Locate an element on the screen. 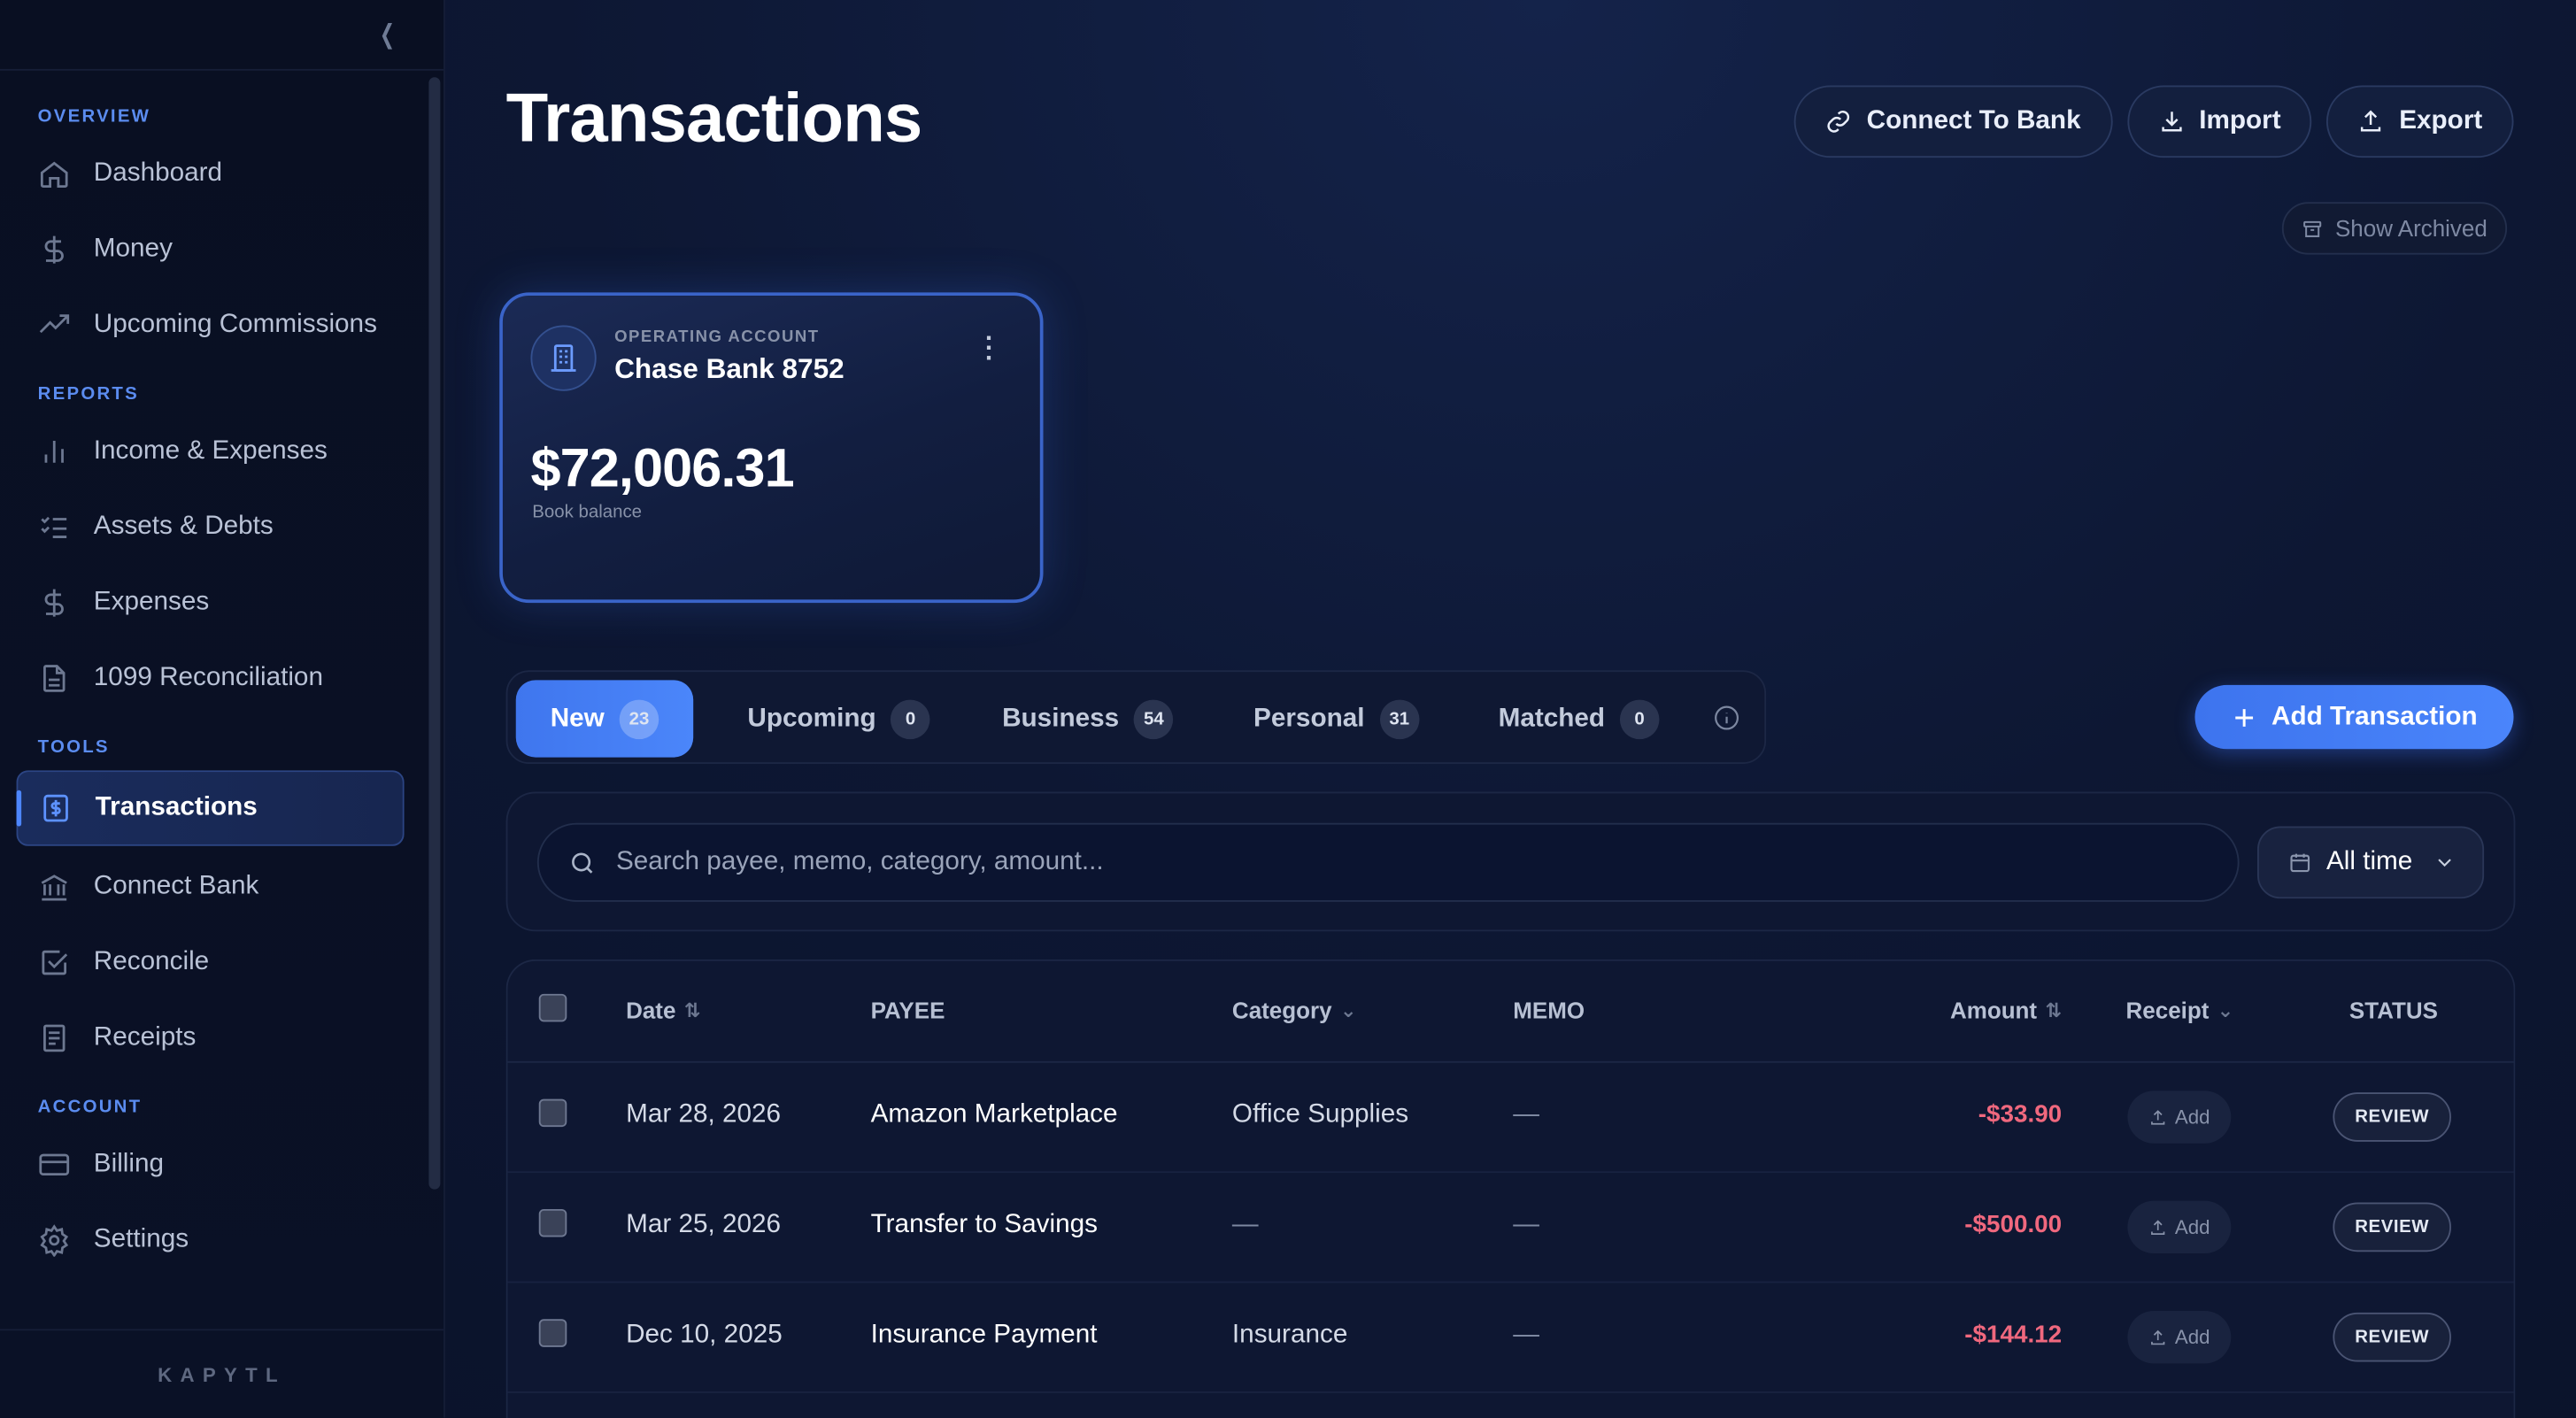  export-button: Export is located at coordinates (2420, 122).